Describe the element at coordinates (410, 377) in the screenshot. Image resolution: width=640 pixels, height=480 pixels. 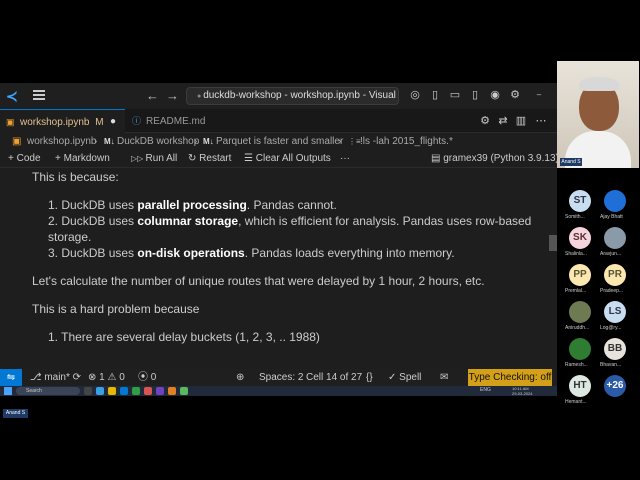
I see `spell-label: Spell` at that location.